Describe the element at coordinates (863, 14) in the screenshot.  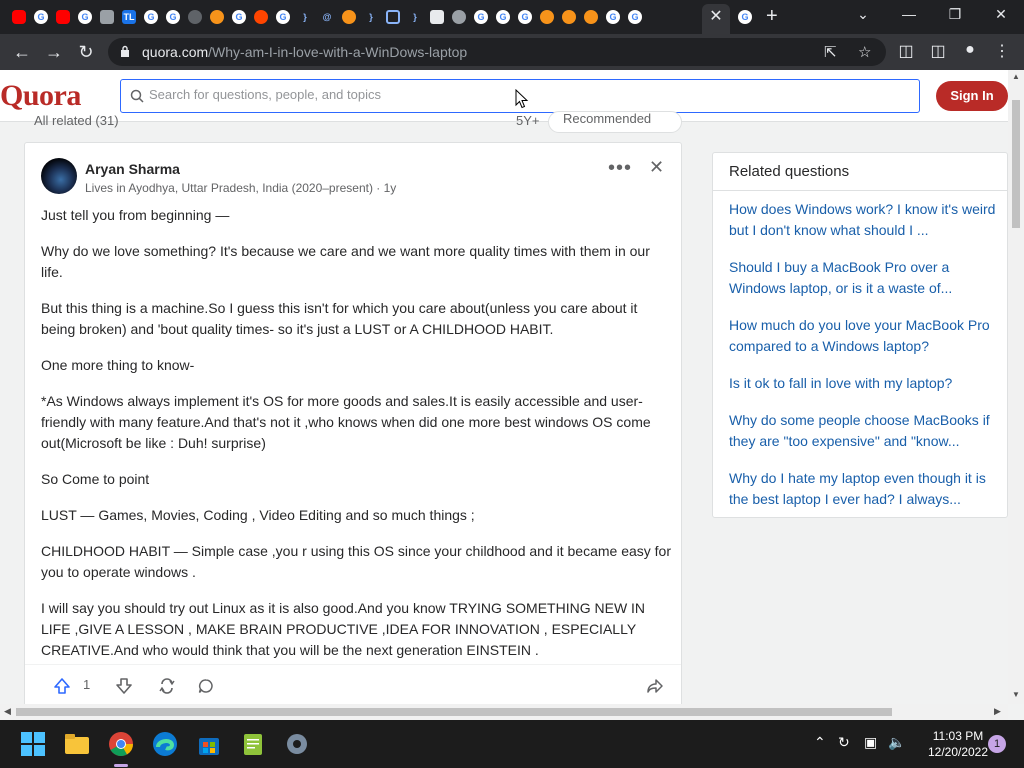
I see `tab-search-chevron-icon: ⌄` at that location.